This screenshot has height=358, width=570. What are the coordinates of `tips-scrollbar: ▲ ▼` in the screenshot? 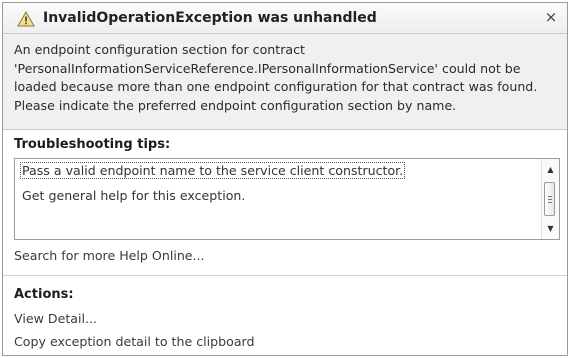 It's located at (550, 199).